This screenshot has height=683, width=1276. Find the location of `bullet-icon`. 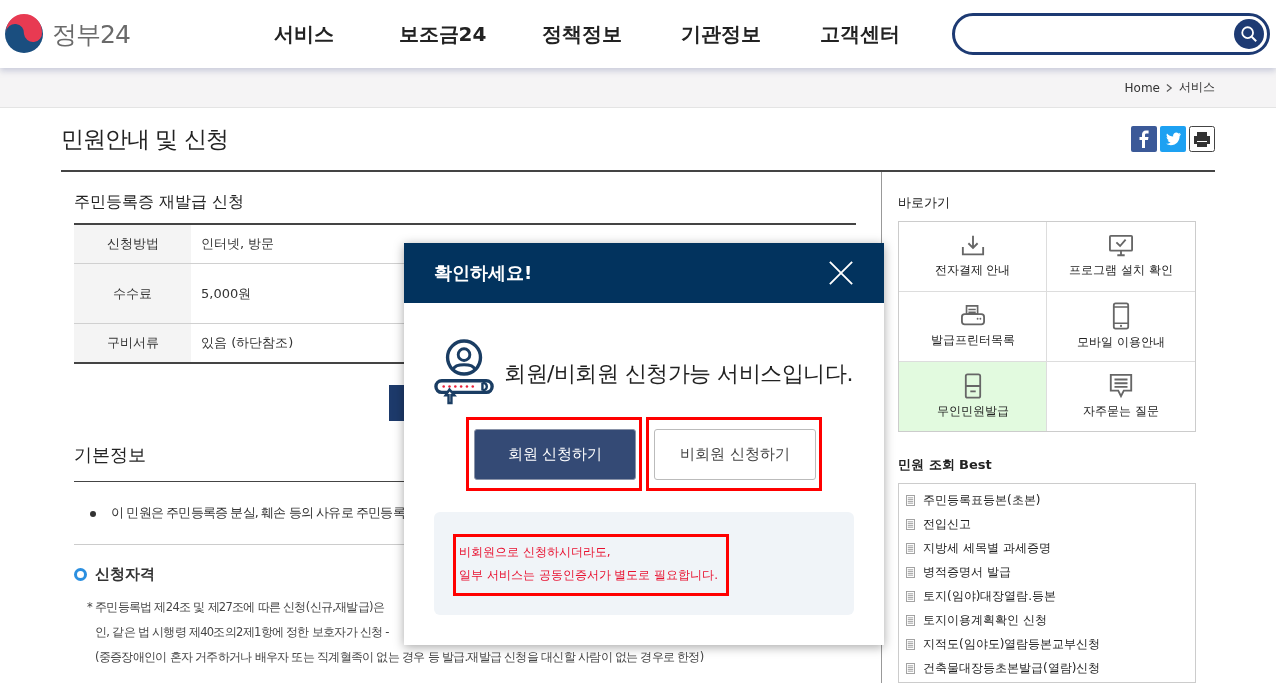

bullet-icon is located at coordinates (93, 513).